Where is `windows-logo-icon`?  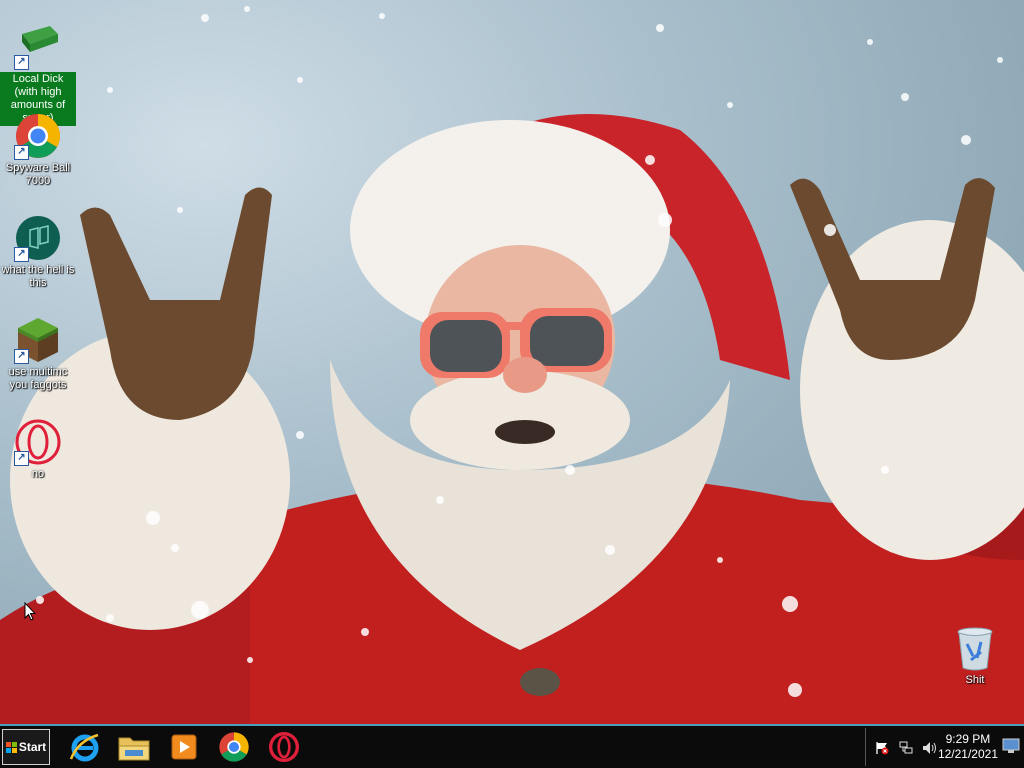 windows-logo-icon is located at coordinates (11, 747).